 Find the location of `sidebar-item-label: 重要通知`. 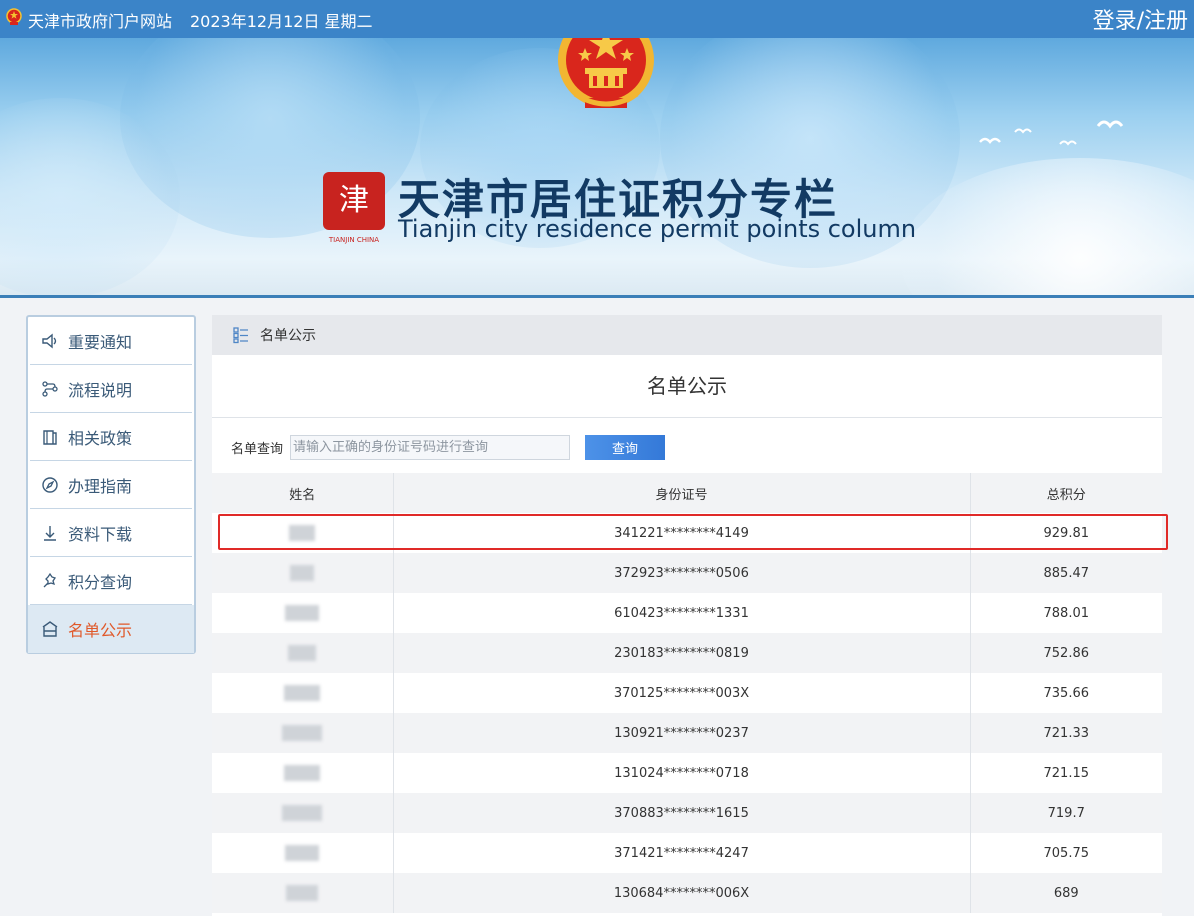

sidebar-item-label: 重要通知 is located at coordinates (100, 342).